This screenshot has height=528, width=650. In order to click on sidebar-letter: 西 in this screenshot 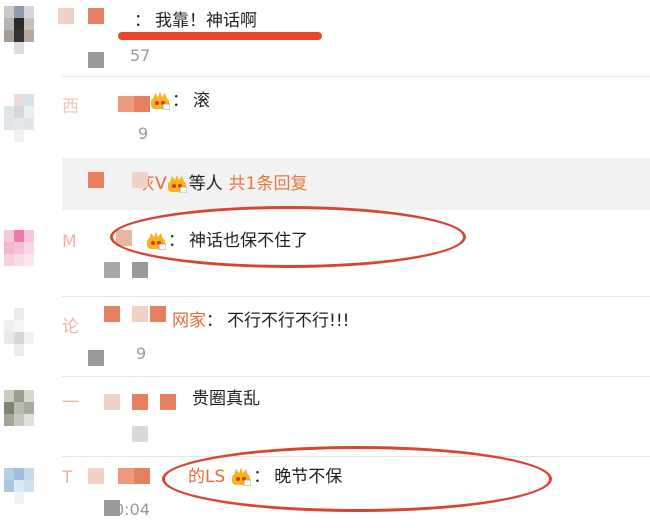, I will do `click(70, 107)`.